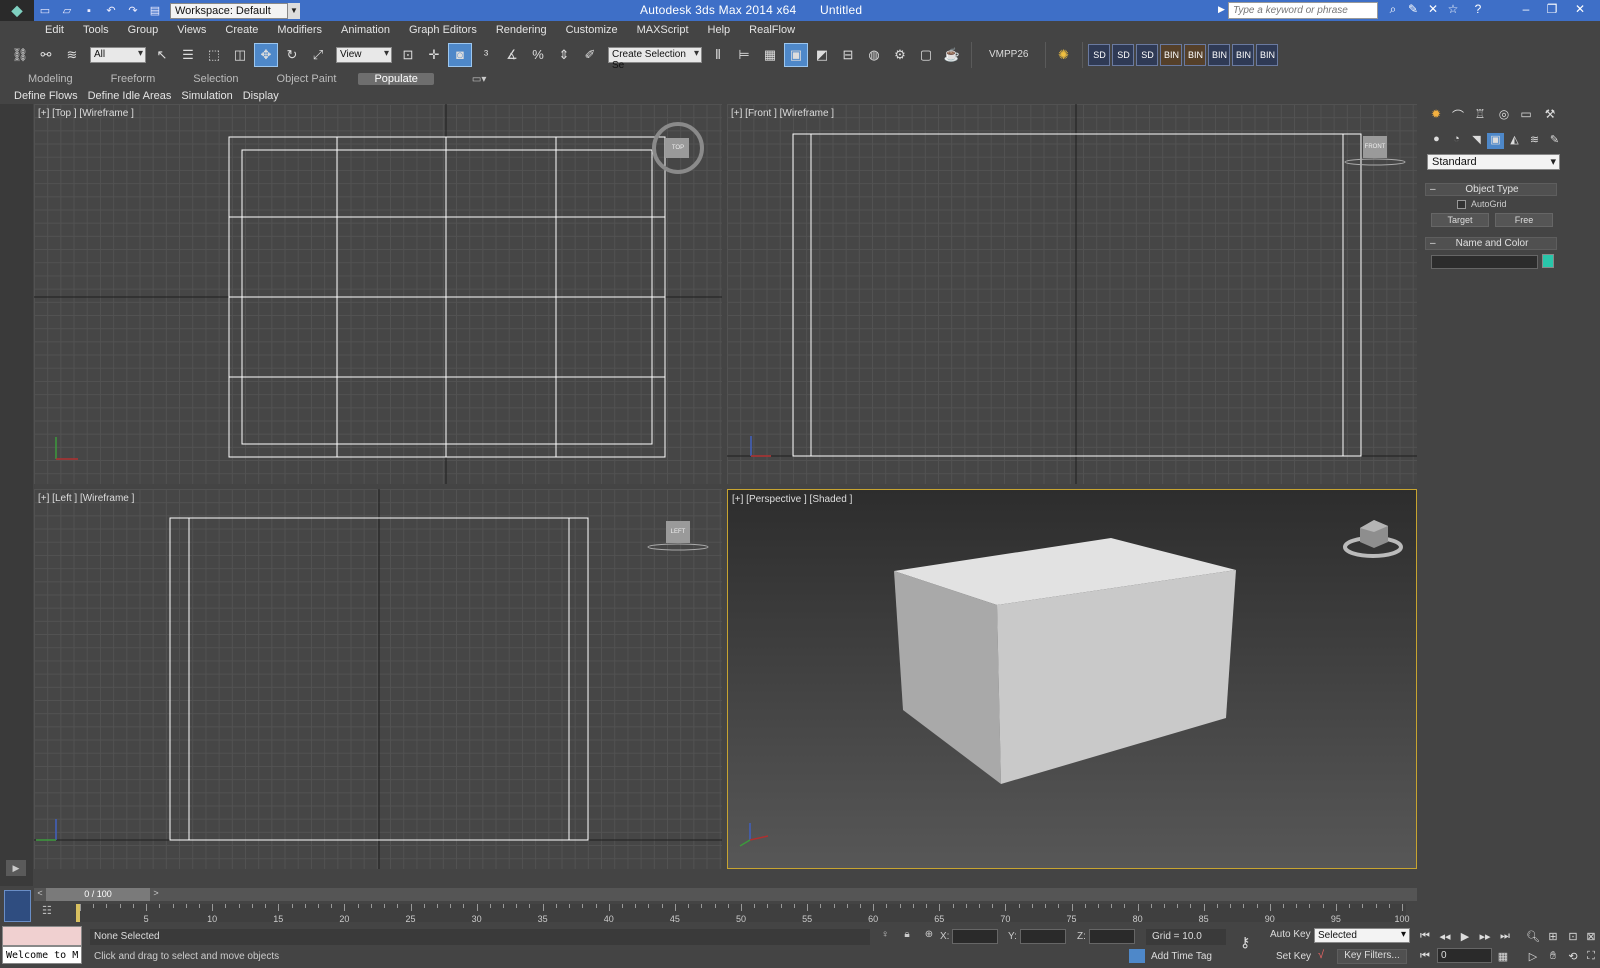 The width and height of the screenshot is (1600, 968). I want to click on utilities-tab-icon: ⚒, so click(1550, 116).